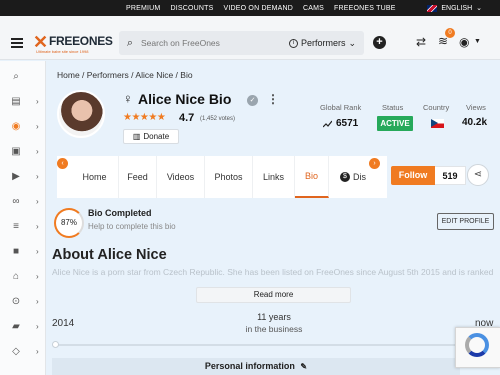 This screenshot has width=500, height=375. Describe the element at coordinates (23, 176) in the screenshot. I see `sidebar-item-videos: ▶ ›` at that location.